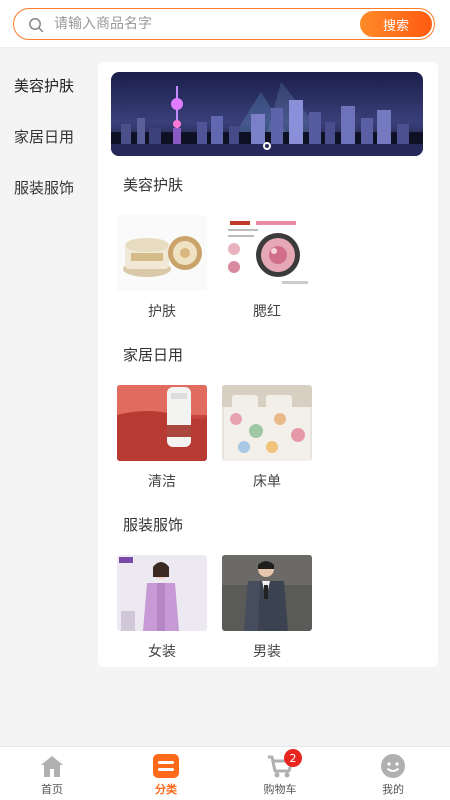 The height and width of the screenshot is (800, 450). What do you see at coordinates (166, 766) in the screenshot?
I see `category-icon` at bounding box center [166, 766].